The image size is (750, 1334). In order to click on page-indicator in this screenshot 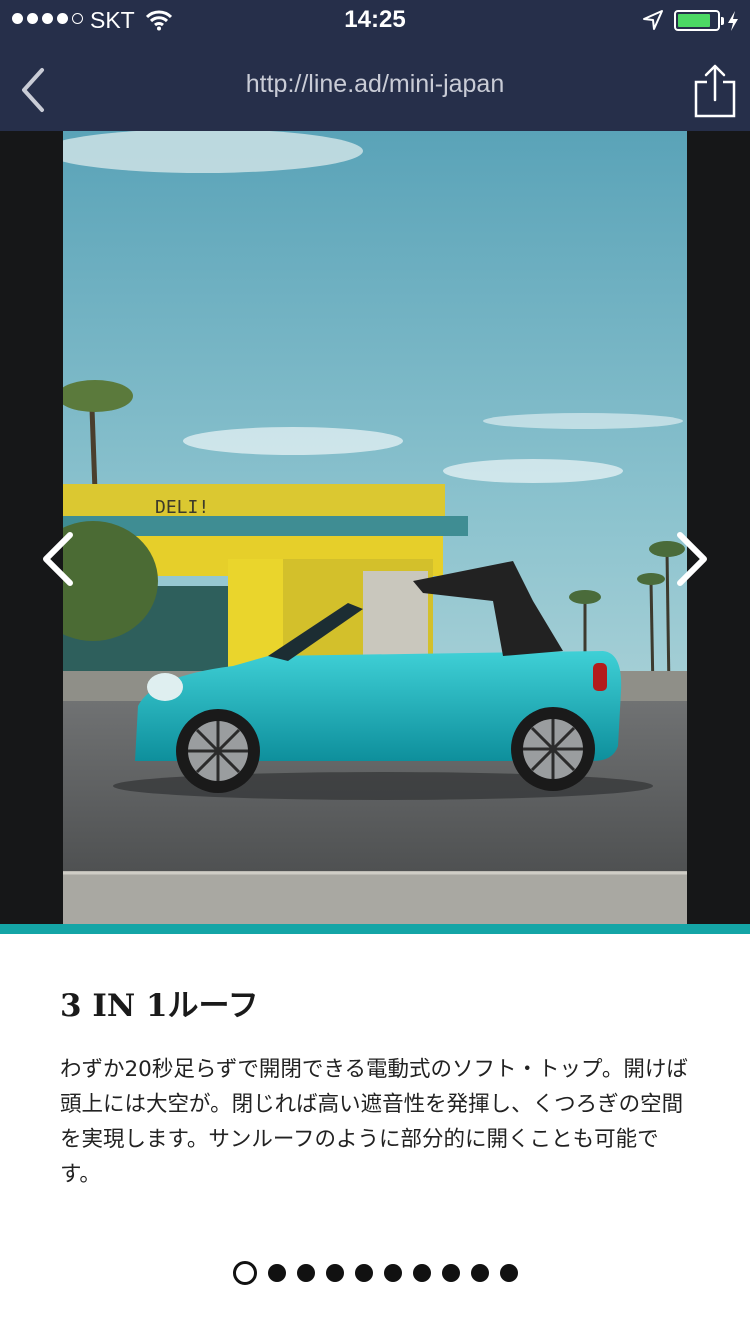, I will do `click(375, 1273)`.